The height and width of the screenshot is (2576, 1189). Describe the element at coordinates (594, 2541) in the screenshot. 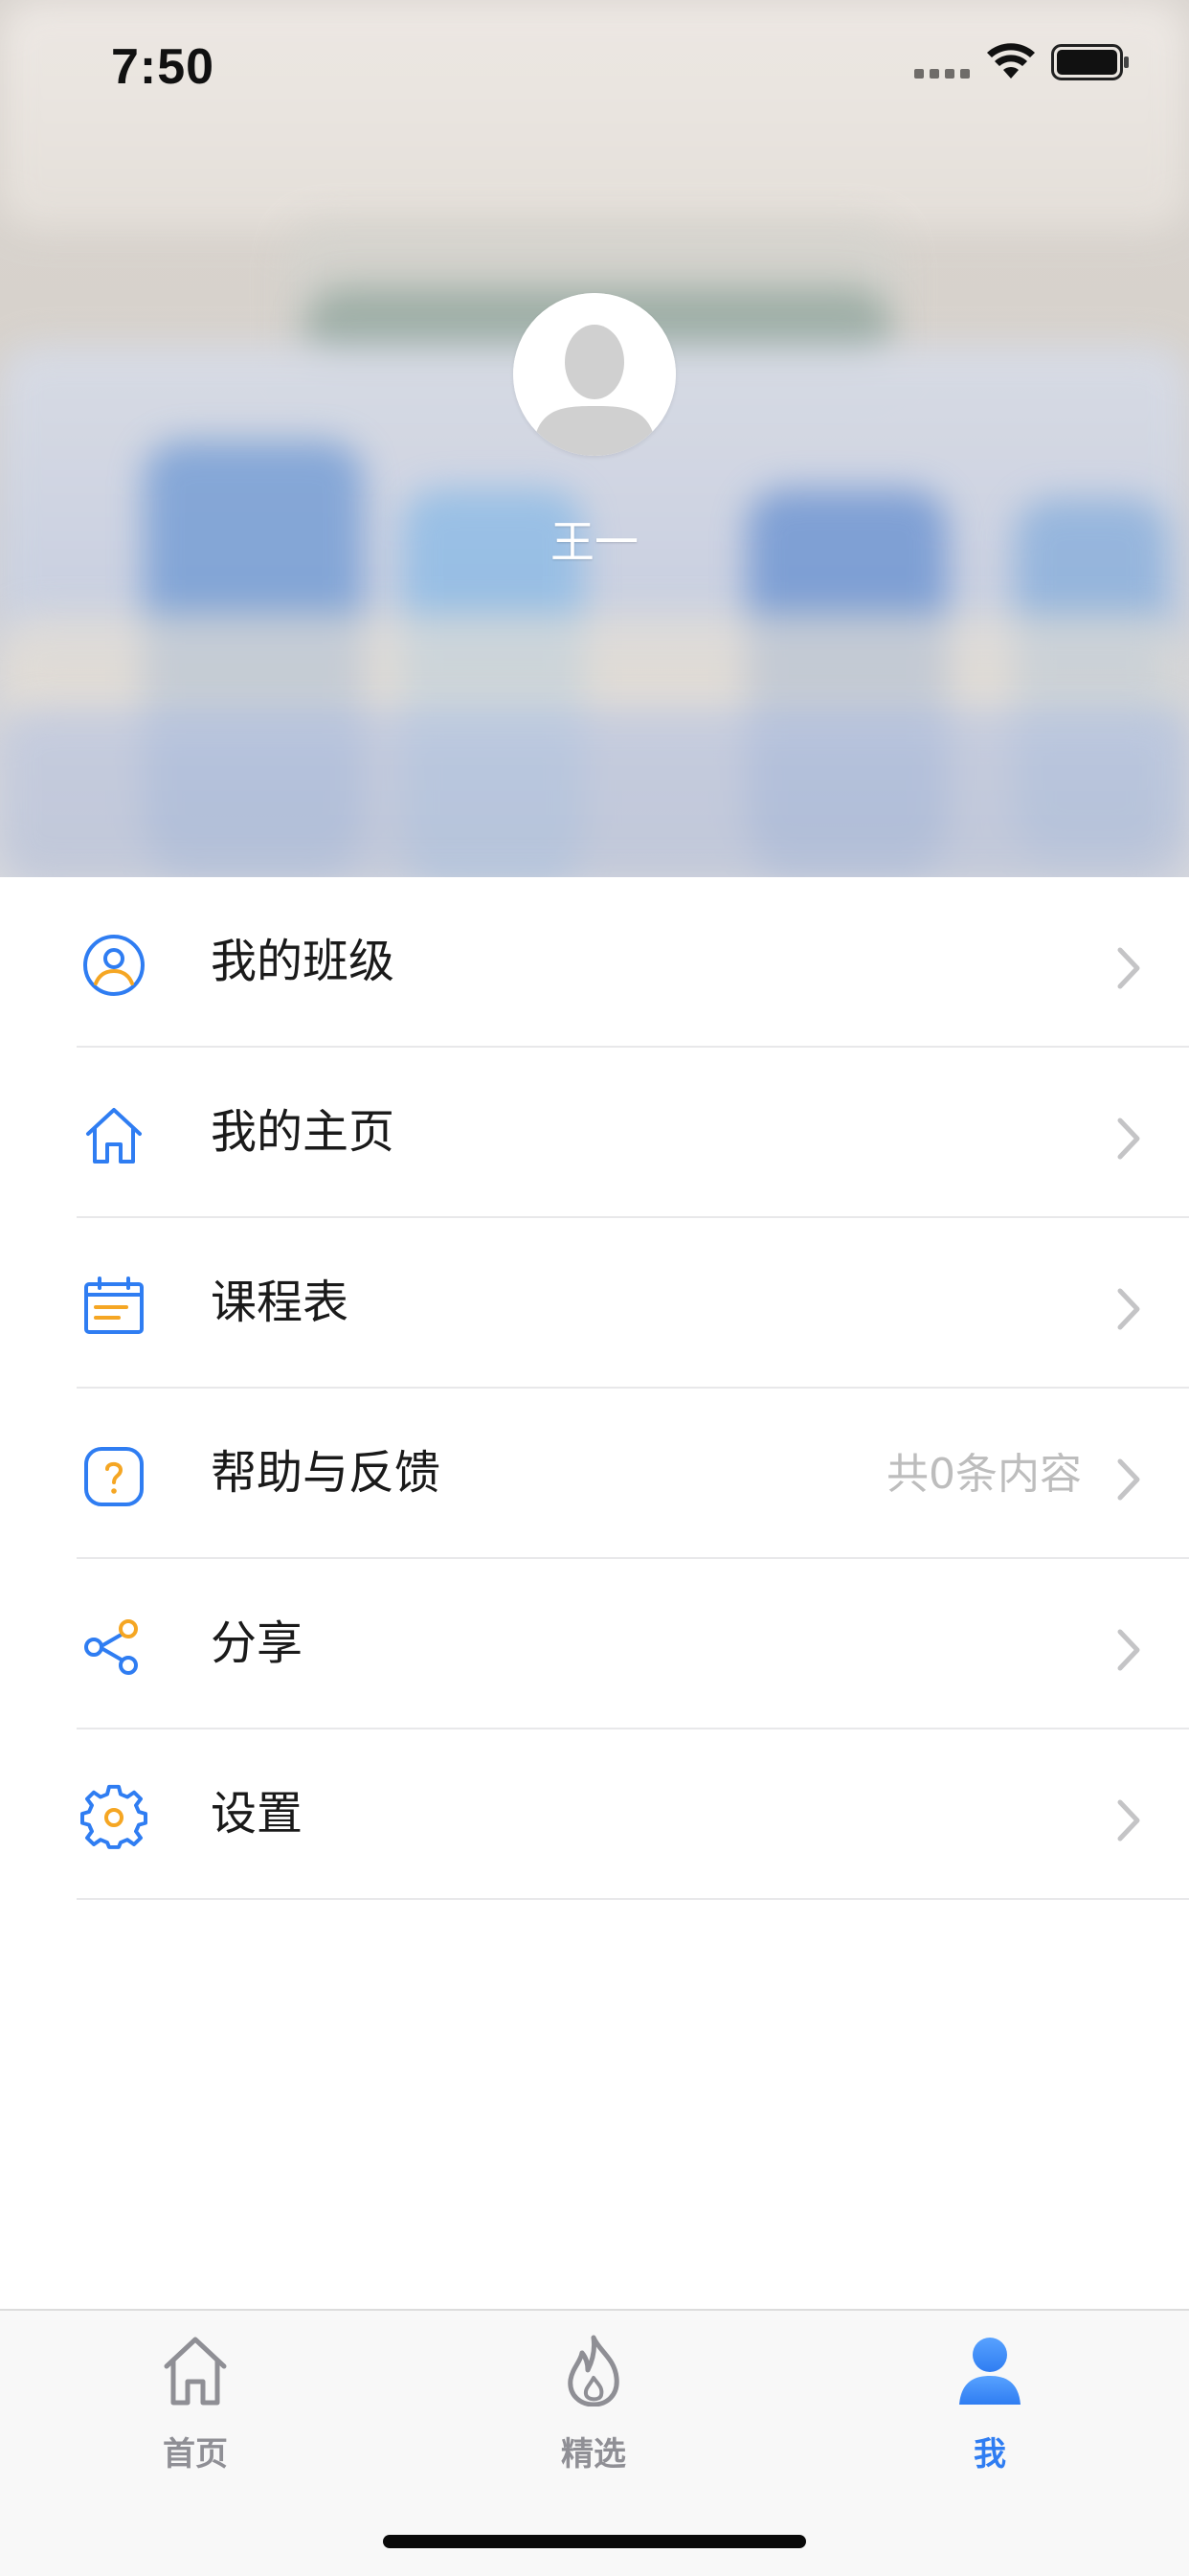

I see `home-indicator` at that location.